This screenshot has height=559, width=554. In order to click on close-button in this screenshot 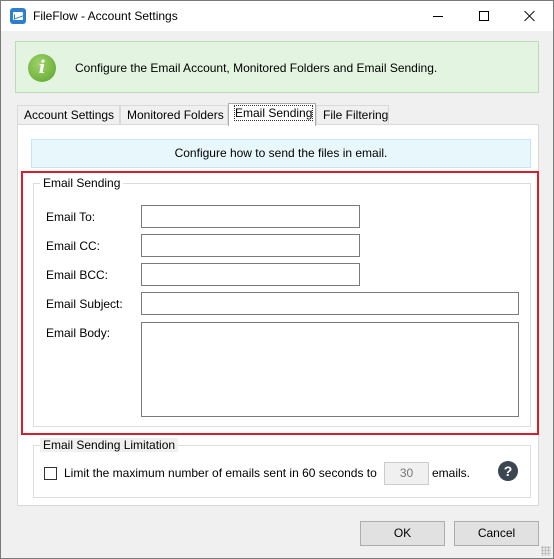, I will do `click(530, 16)`.